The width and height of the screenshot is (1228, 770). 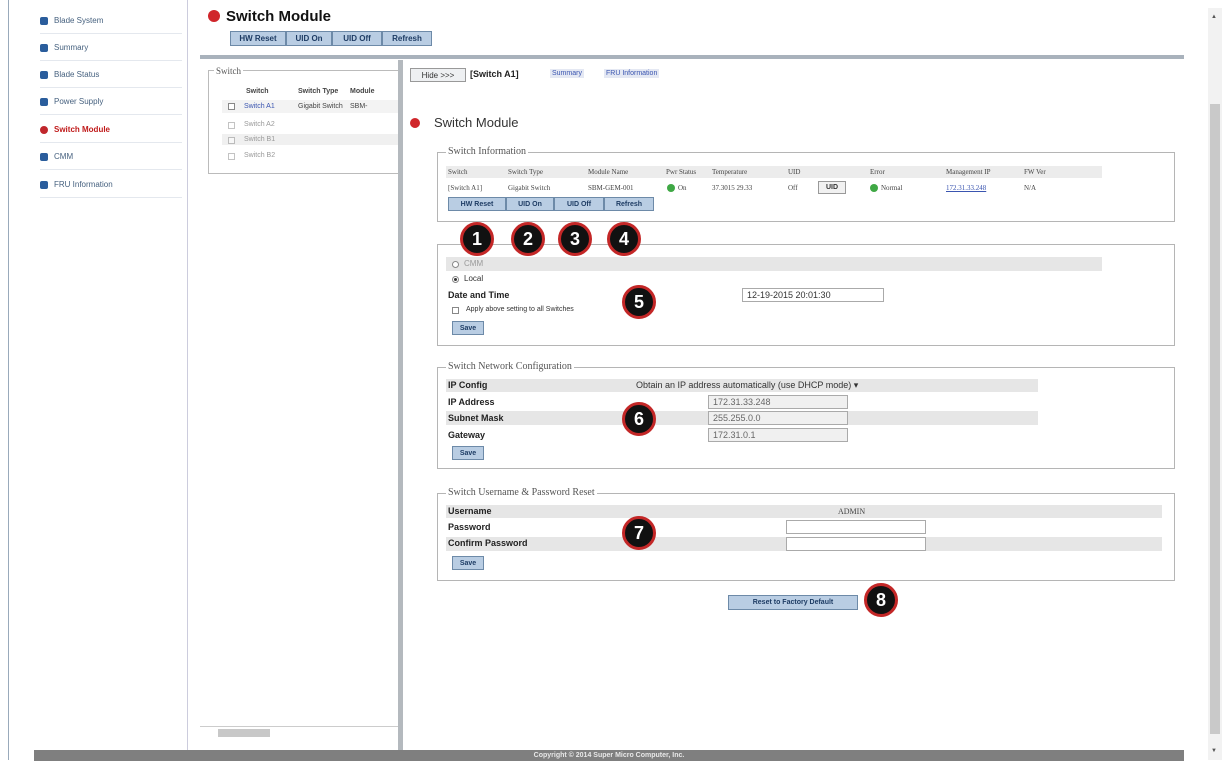 What do you see at coordinates (465, 188) in the screenshot?
I see `info-switch-value: [Switch A1]` at bounding box center [465, 188].